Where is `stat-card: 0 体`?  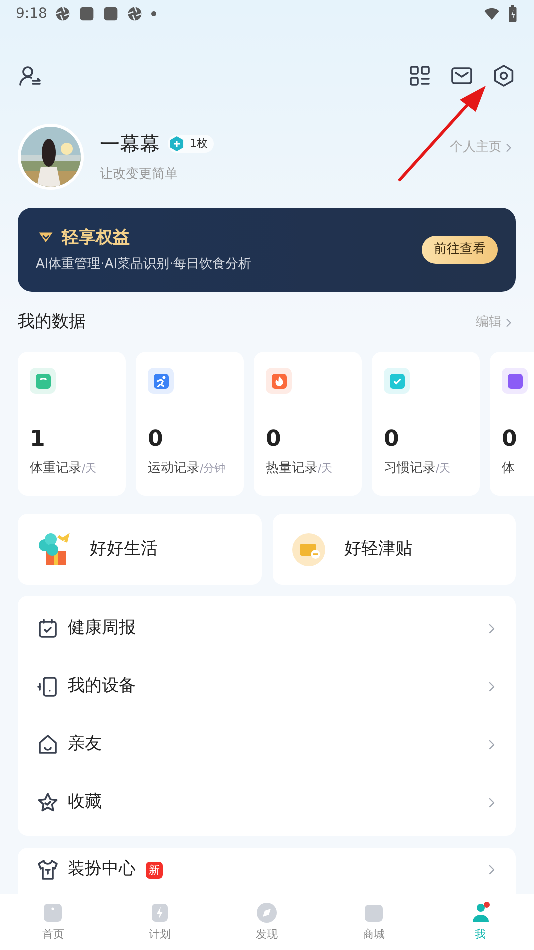
stat-card: 0 体 is located at coordinates (512, 424).